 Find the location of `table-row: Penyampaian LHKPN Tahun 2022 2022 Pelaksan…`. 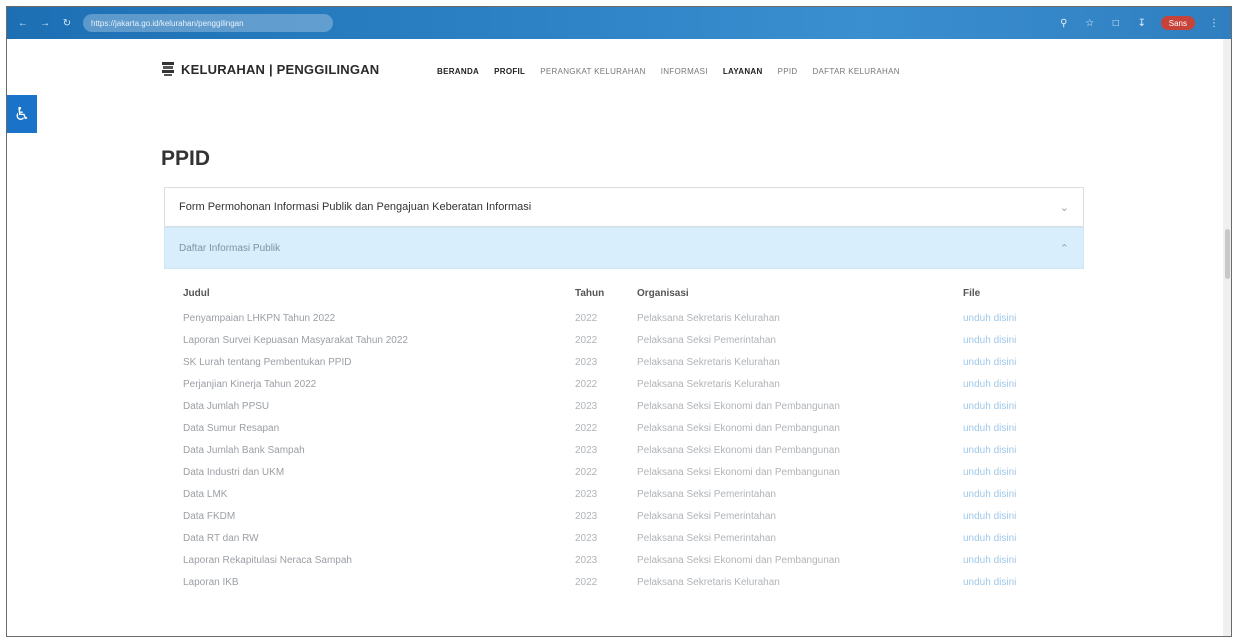

table-row: Penyampaian LHKPN Tahun 2022 2022 Pelaksan… is located at coordinates (633, 318).